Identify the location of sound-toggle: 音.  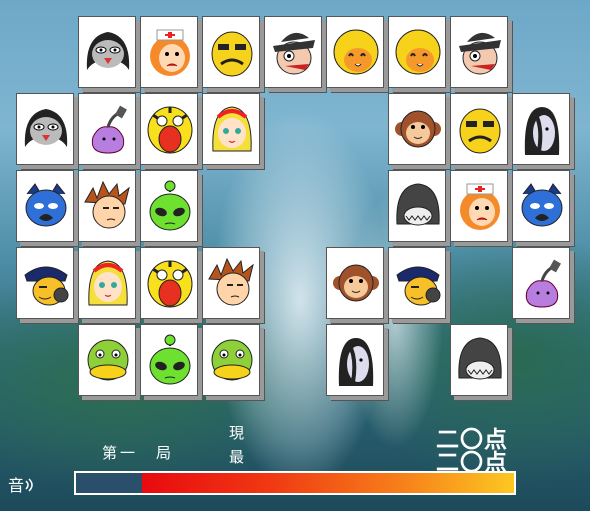
(22, 484).